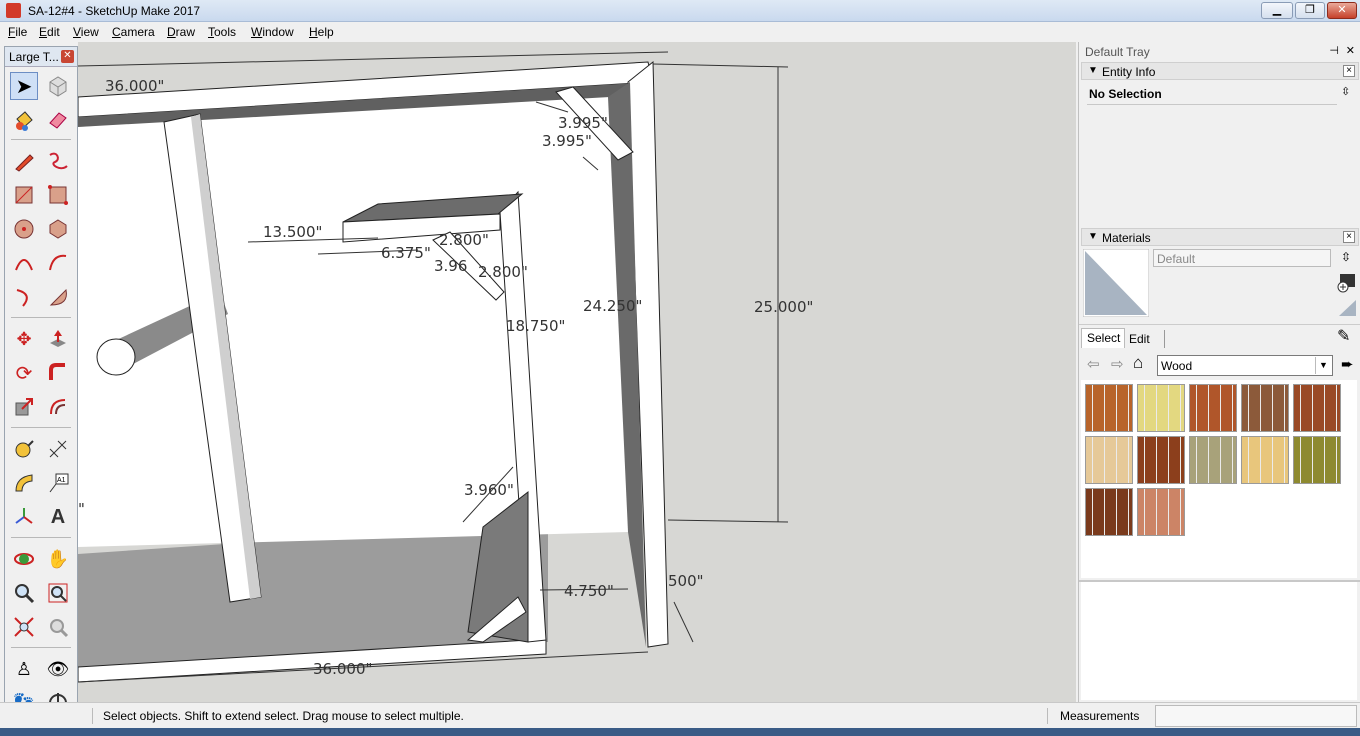  What do you see at coordinates (17, 32) in the screenshot?
I see `menu-file: File` at bounding box center [17, 32].